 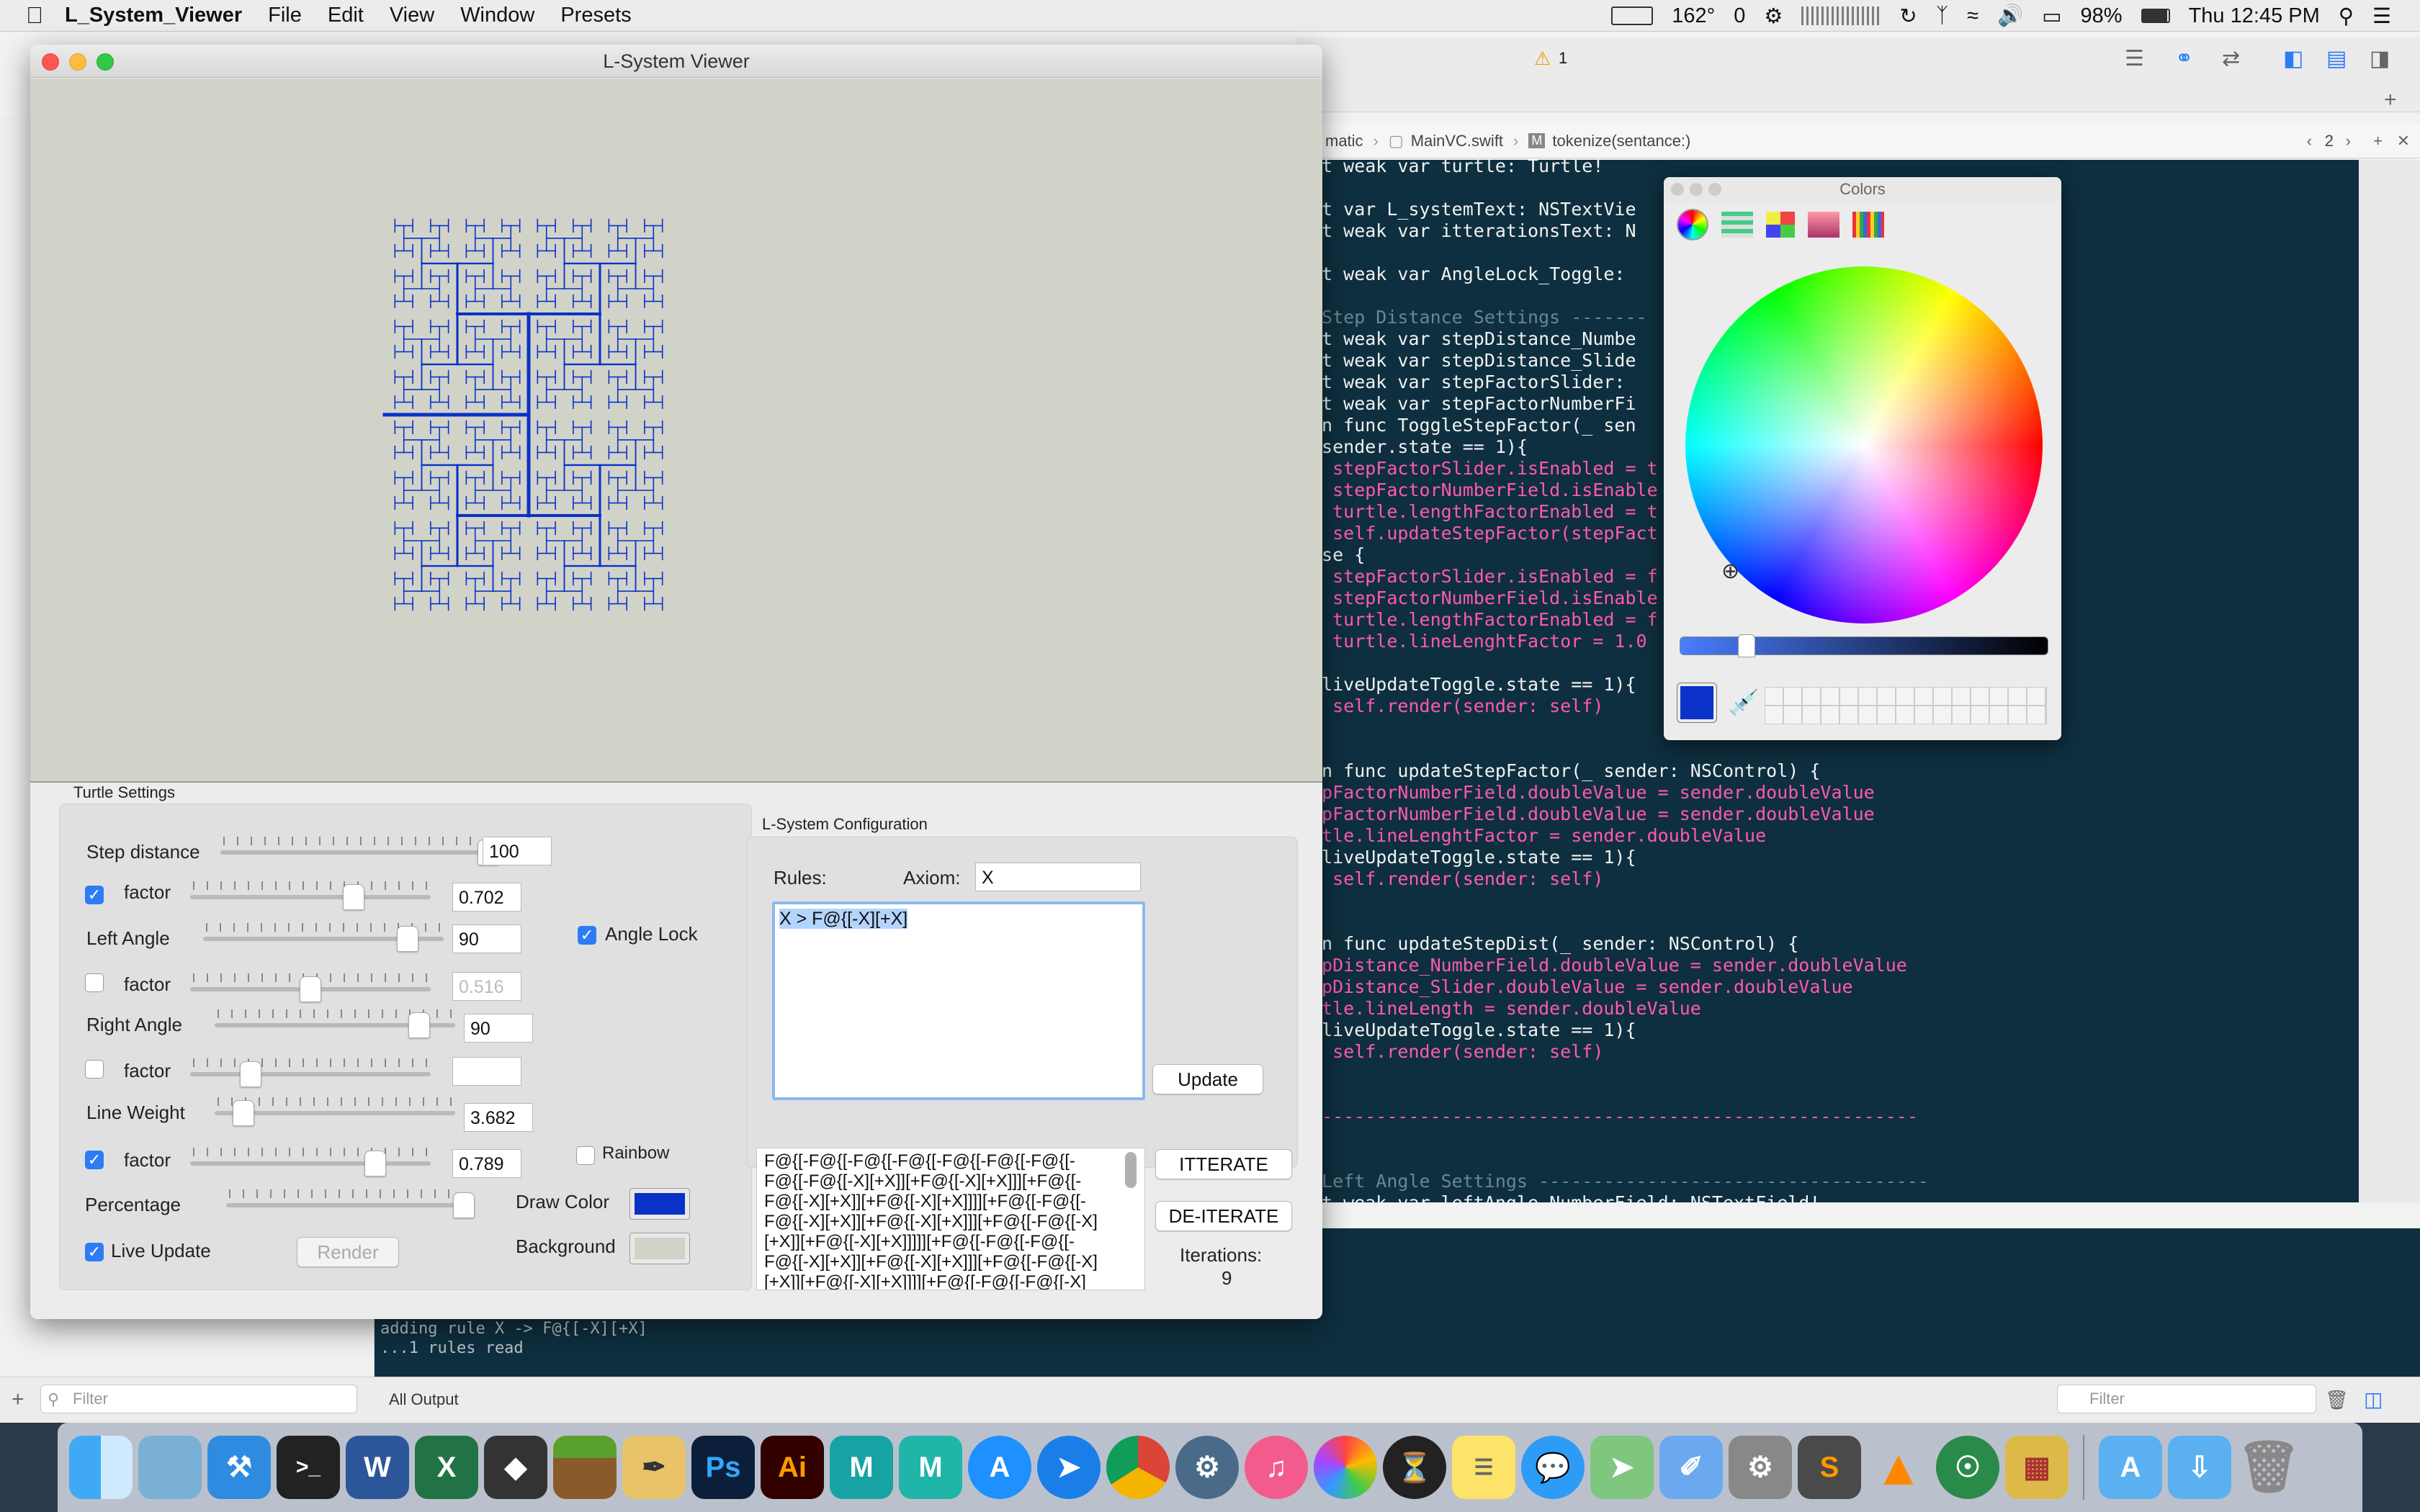 I want to click on percentage-slider, so click(x=350, y=1203).